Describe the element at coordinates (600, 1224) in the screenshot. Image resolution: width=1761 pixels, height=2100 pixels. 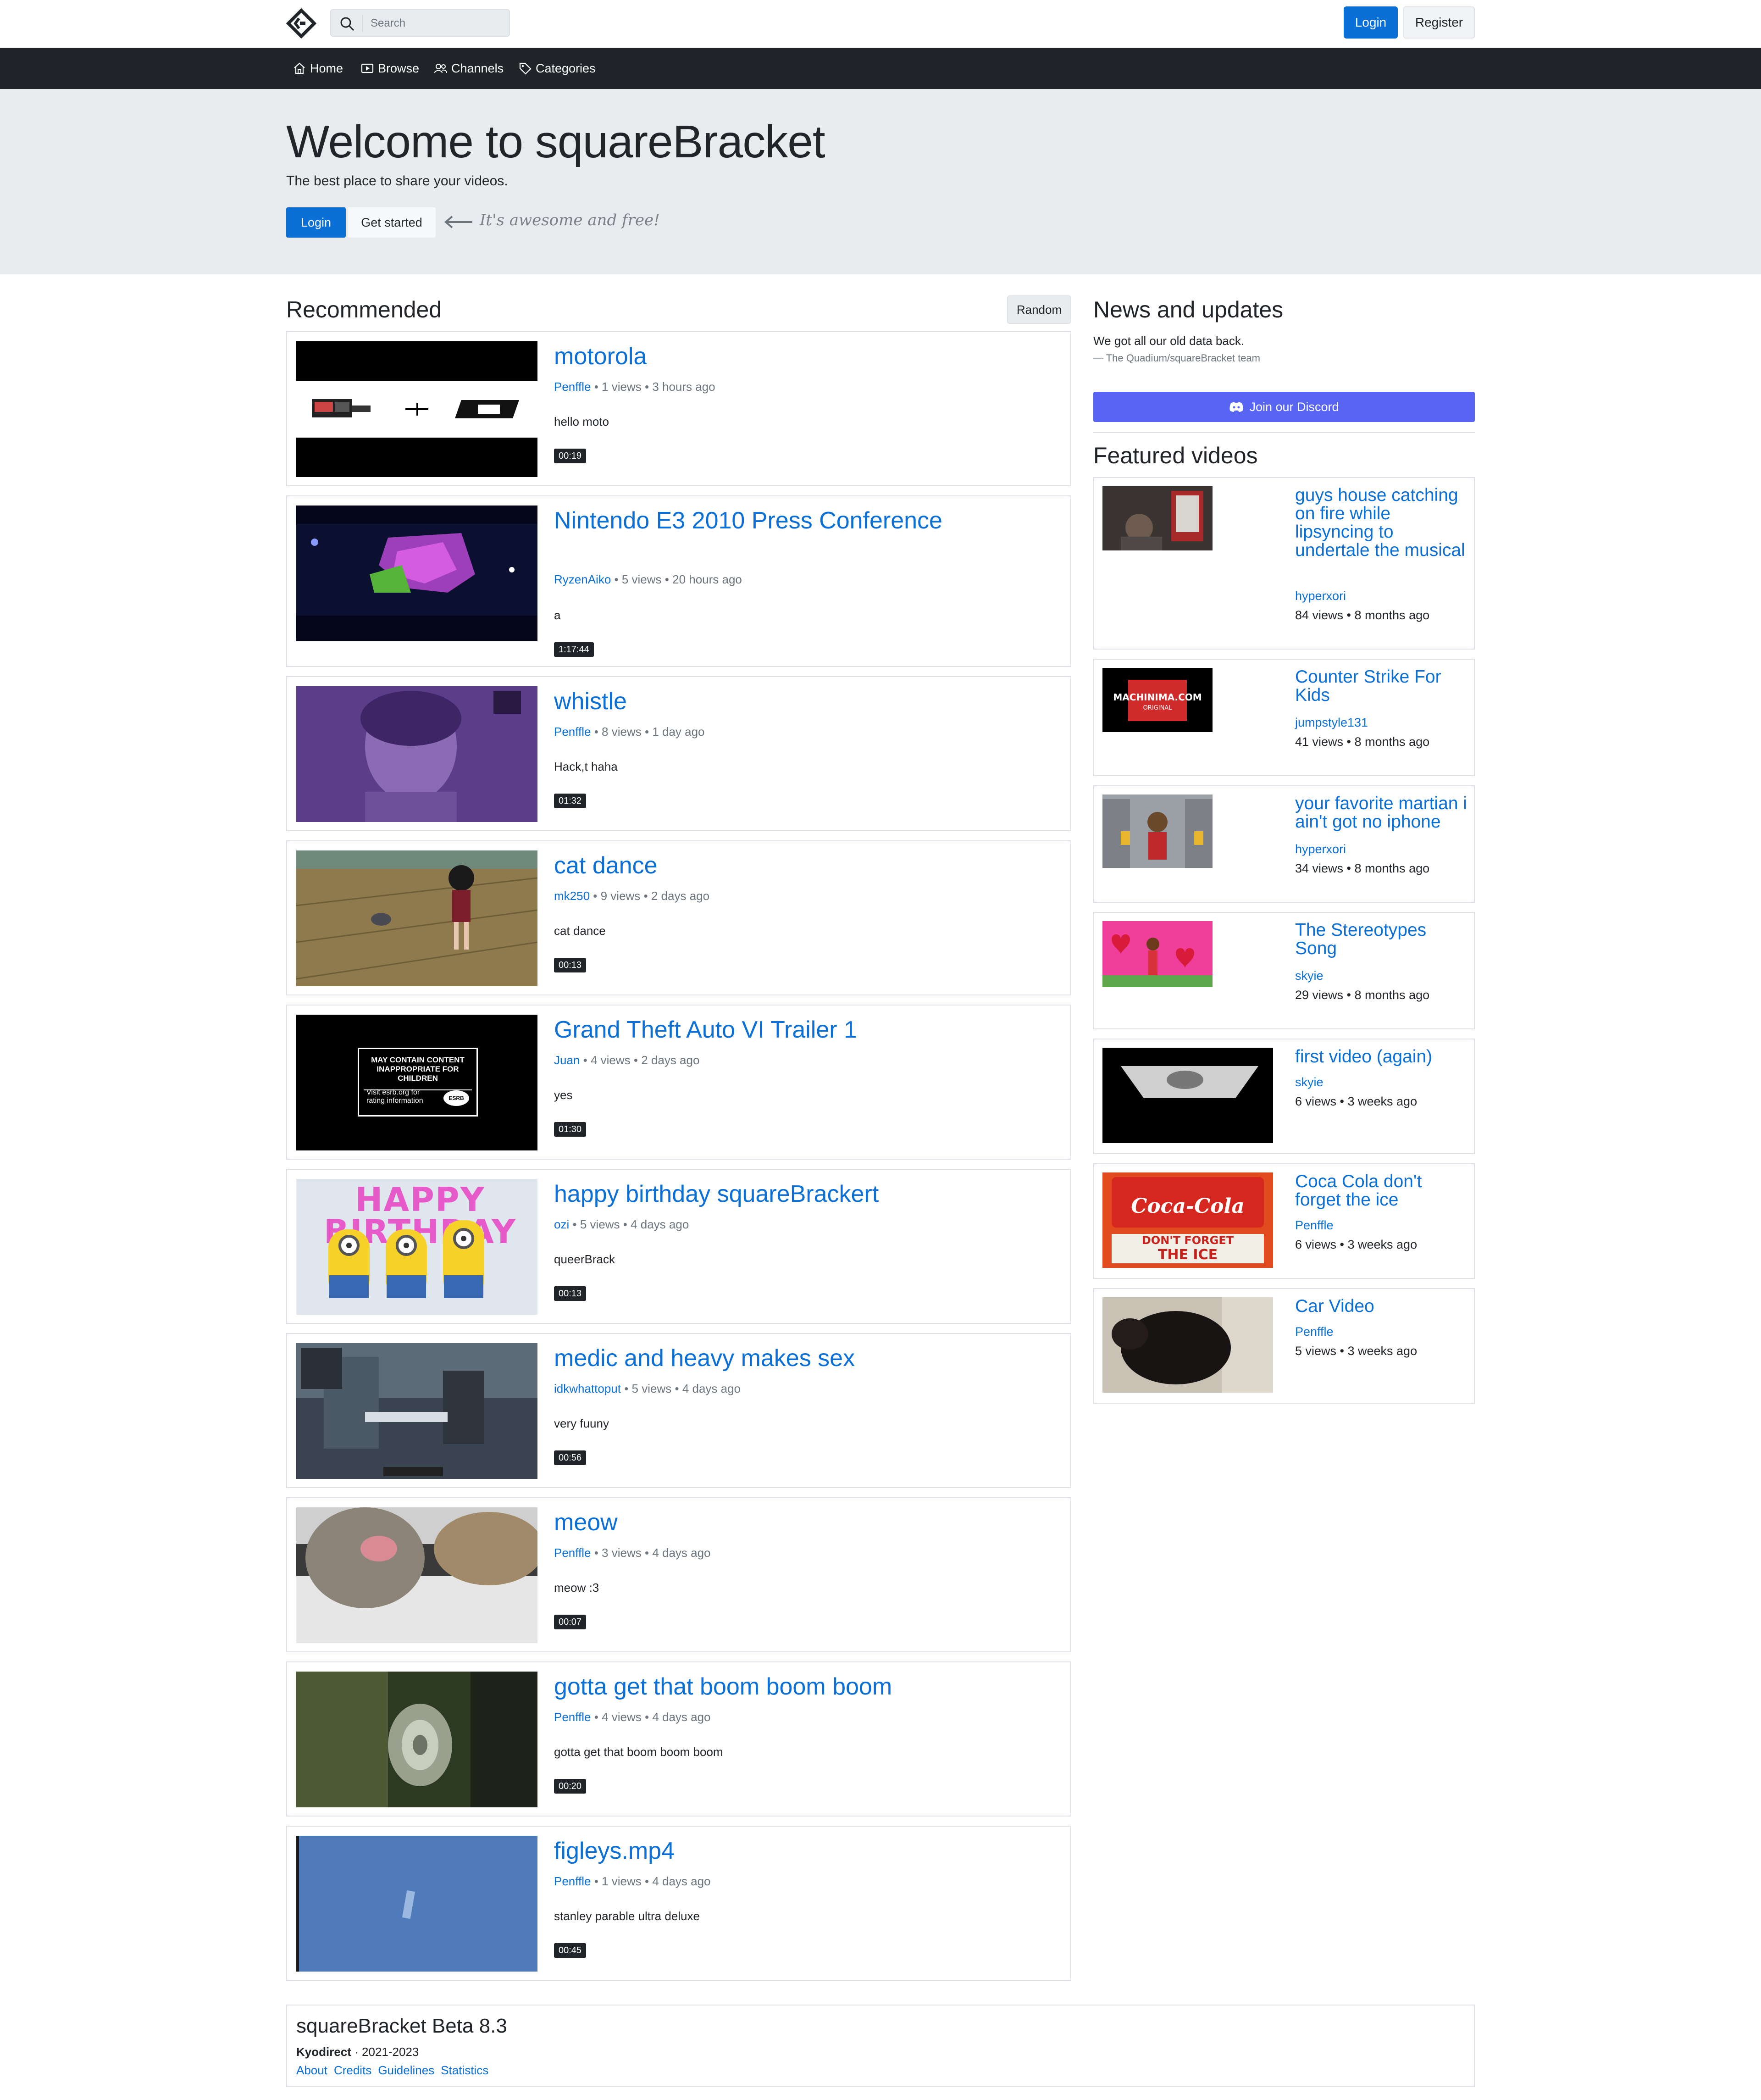
I see `video-views: 5 views` at that location.